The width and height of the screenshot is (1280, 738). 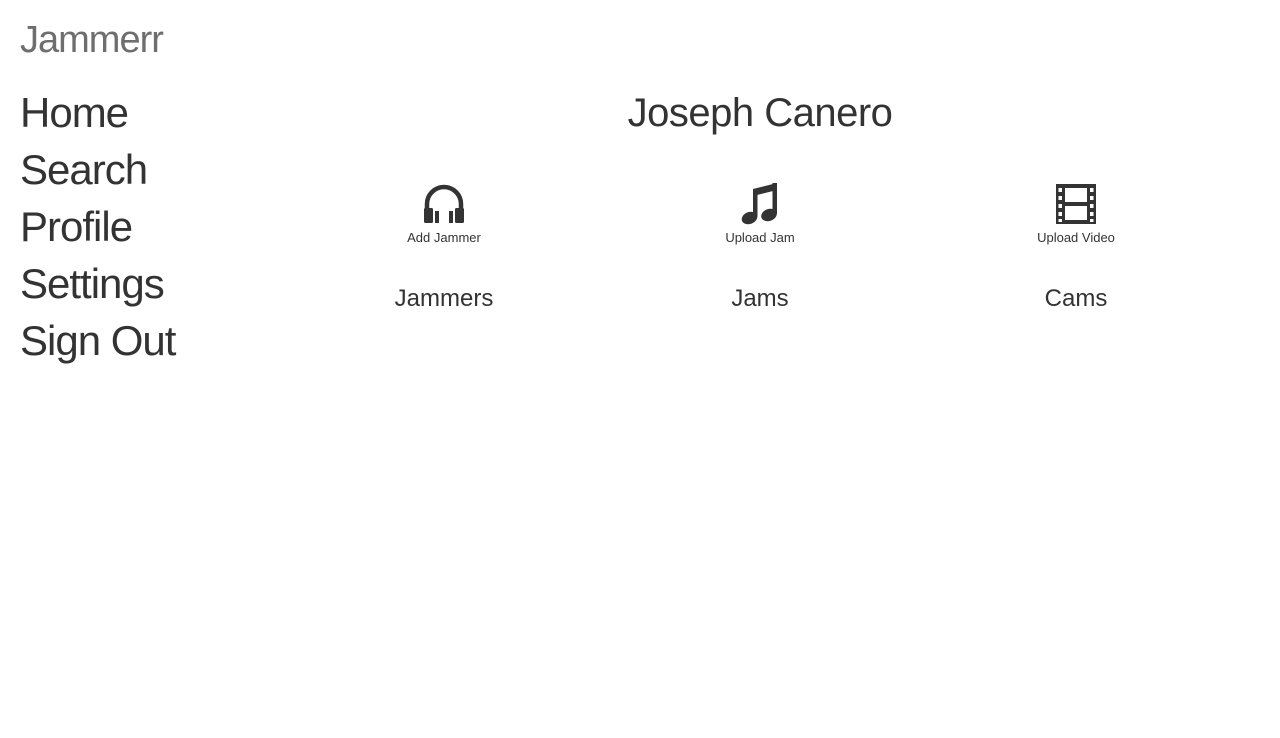 What do you see at coordinates (444, 203) in the screenshot?
I see `headphones-icon` at bounding box center [444, 203].